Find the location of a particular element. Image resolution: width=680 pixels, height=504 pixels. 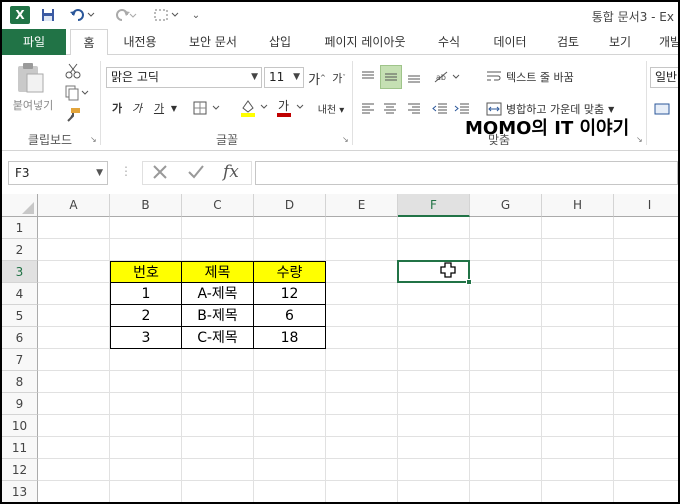

formula-bar-grip-icon: ⋮ is located at coordinates (126, 171).